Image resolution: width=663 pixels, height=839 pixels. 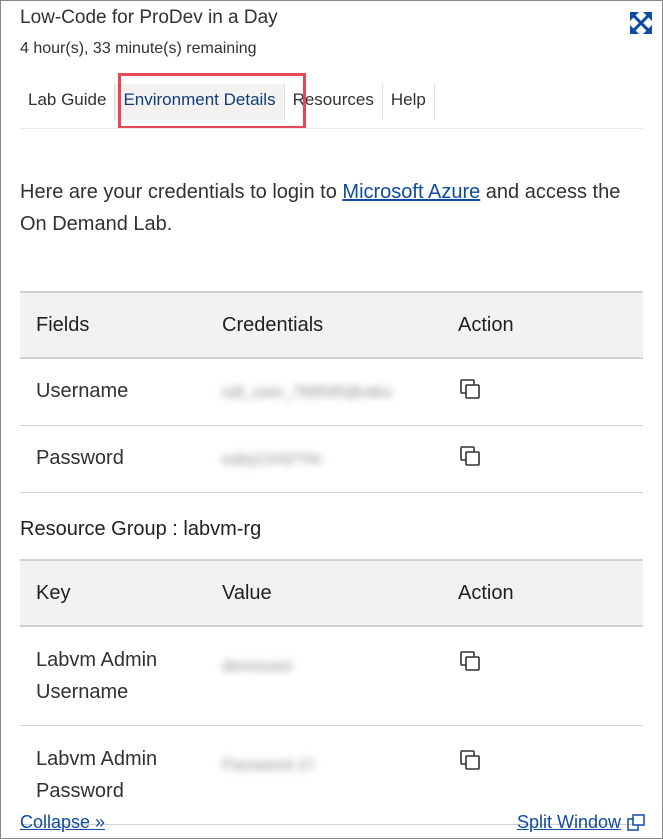 What do you see at coordinates (113, 593) in the screenshot?
I see `column-header-key: Key` at bounding box center [113, 593].